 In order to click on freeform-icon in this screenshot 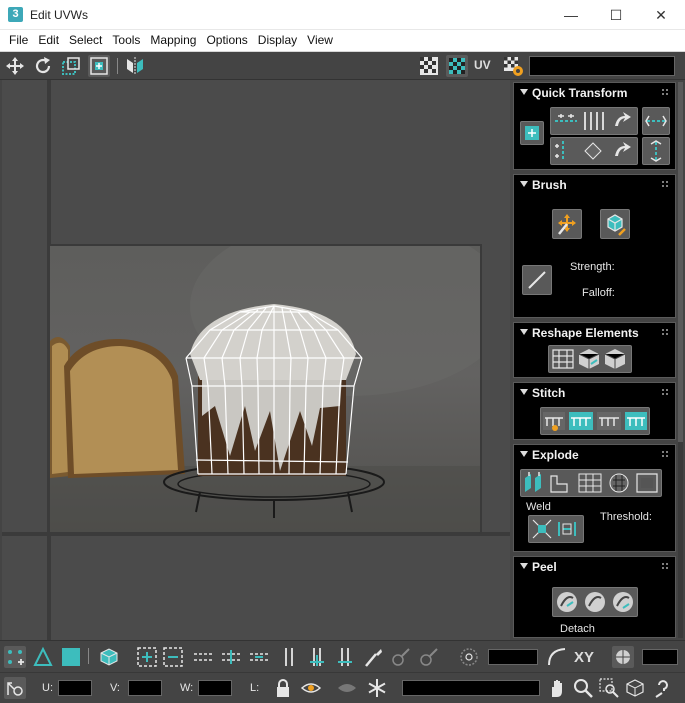, I will do `click(99, 66)`.